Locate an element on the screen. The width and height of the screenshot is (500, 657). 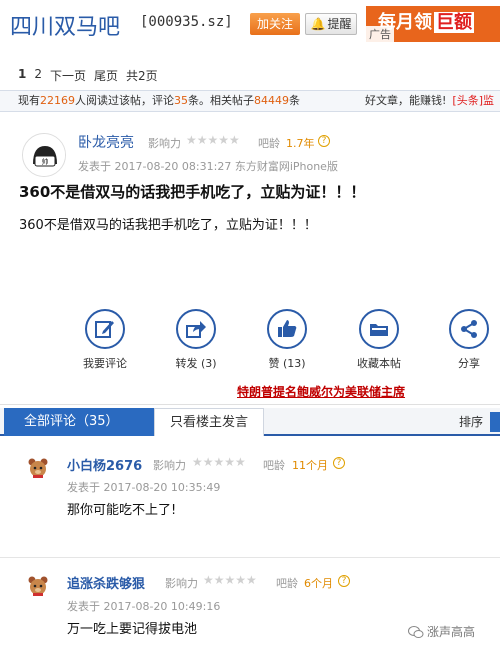
post-meta: 发表于 2017-08-20 08:31:27 东方财富网iPhone版 is located at coordinates (208, 166).